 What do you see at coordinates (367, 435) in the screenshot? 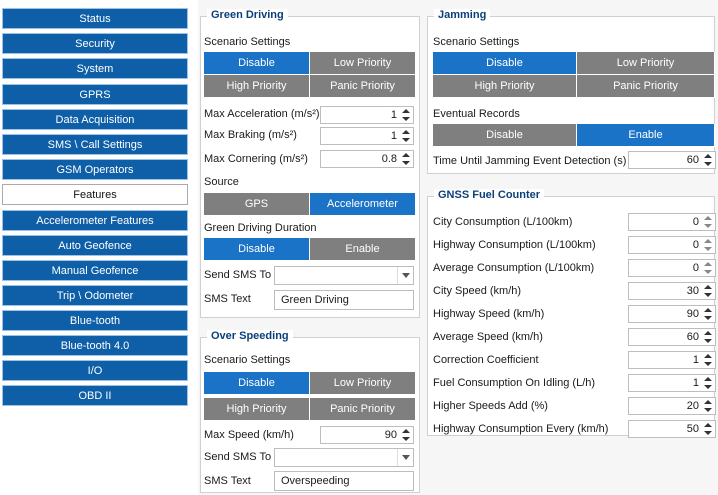
I see `os-max-speed-spinner: 90` at bounding box center [367, 435].